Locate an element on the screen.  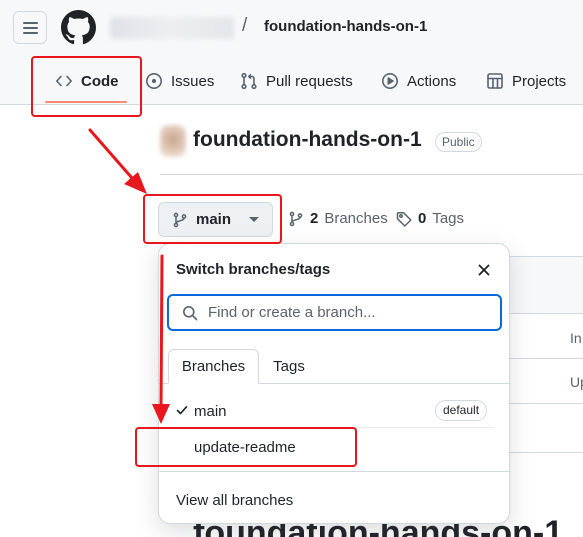
git-pull-request-icon is located at coordinates (249, 81).